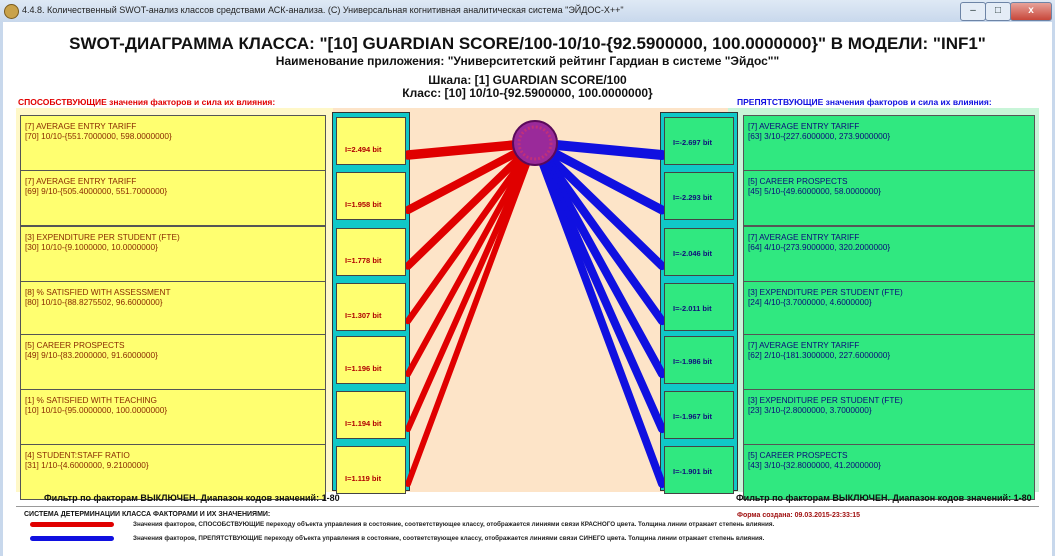  I want to click on factor-value: [62] 2/10-{181.3000000, 227.6000000}, so click(819, 355).